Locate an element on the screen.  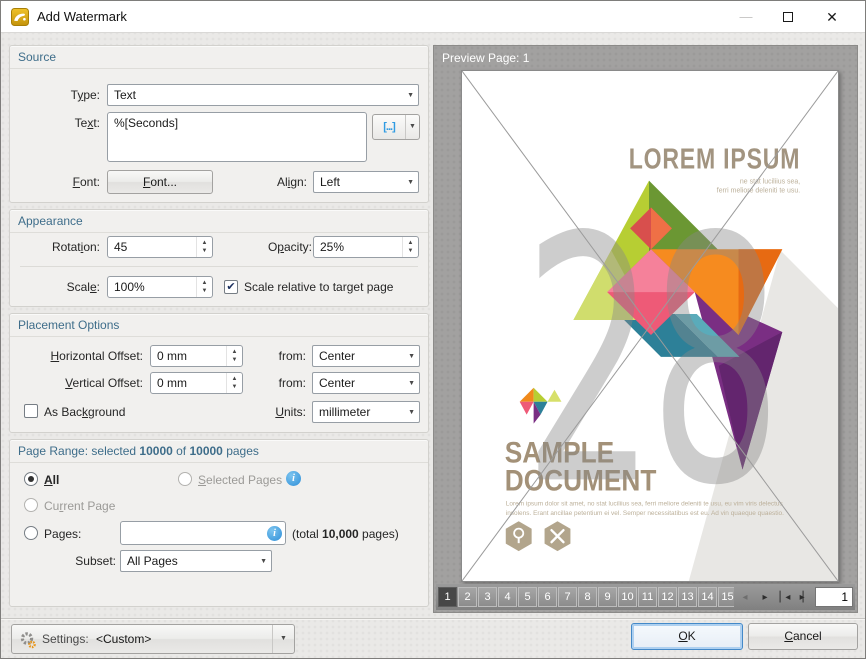
page-thumbnail-15: 15 is located at coordinates (726, 597).